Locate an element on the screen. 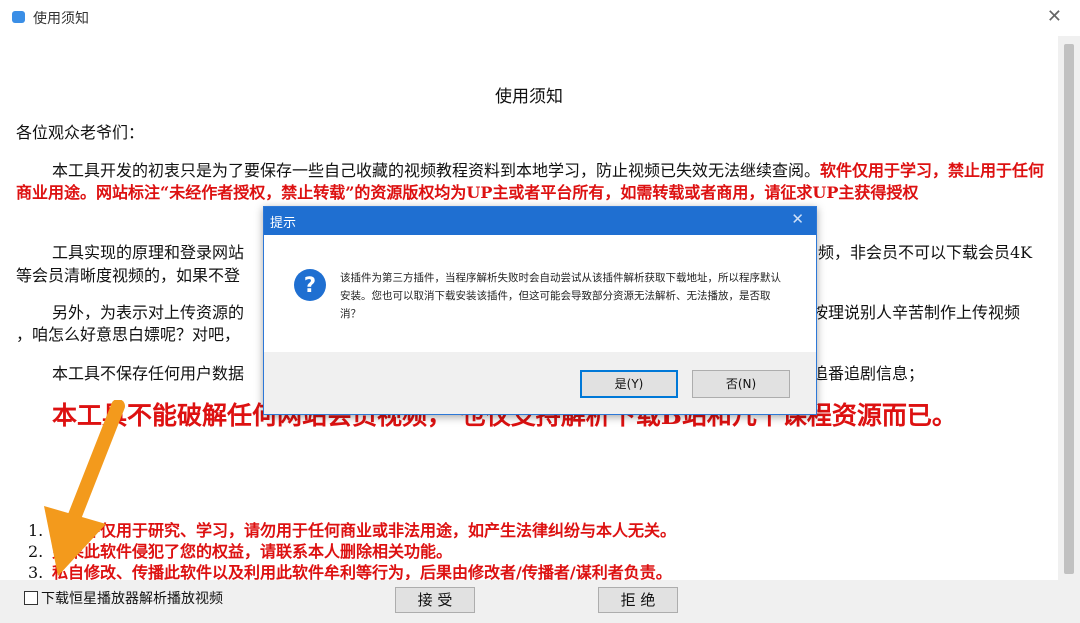 This screenshot has width=1080, height=623. document-heading: 使用须知 is located at coordinates (529, 97).